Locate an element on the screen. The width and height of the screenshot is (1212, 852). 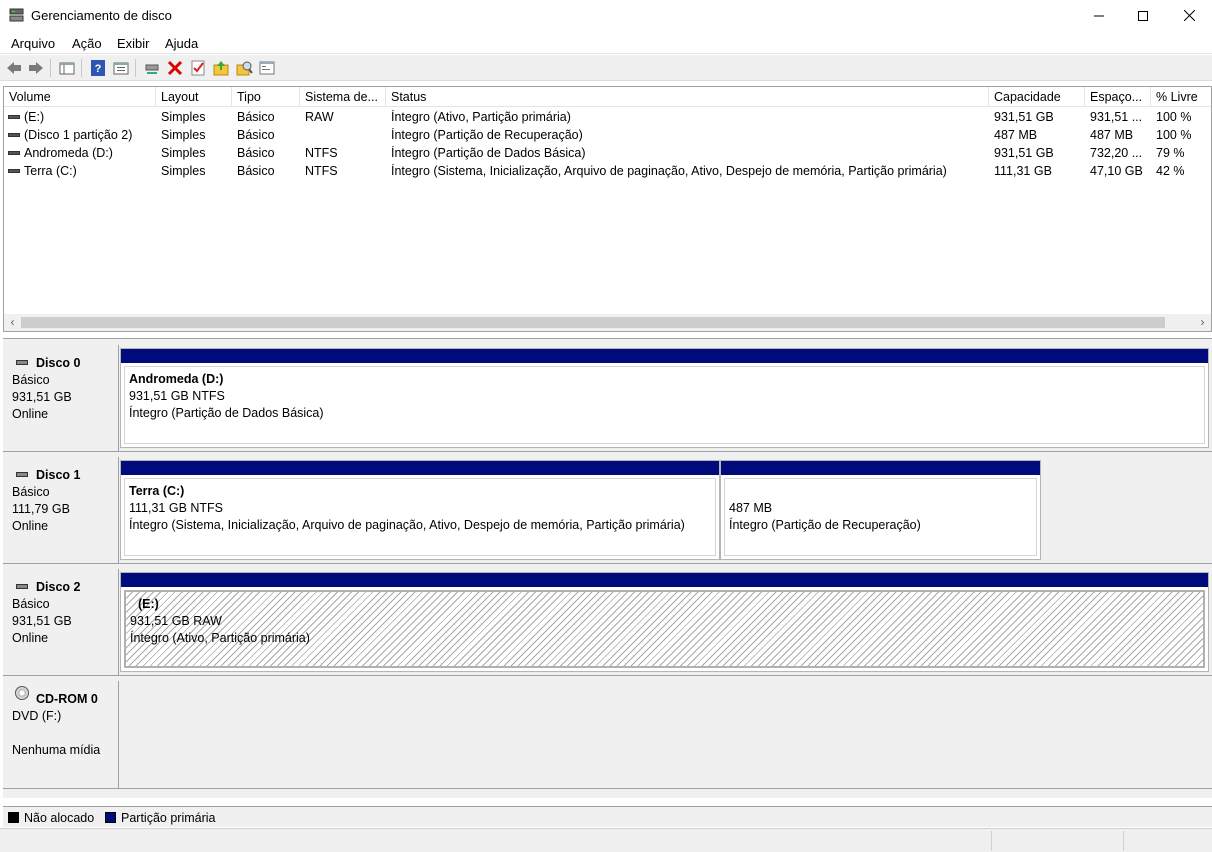
legend-unallocated: Não alocado is located at coordinates (59, 818).